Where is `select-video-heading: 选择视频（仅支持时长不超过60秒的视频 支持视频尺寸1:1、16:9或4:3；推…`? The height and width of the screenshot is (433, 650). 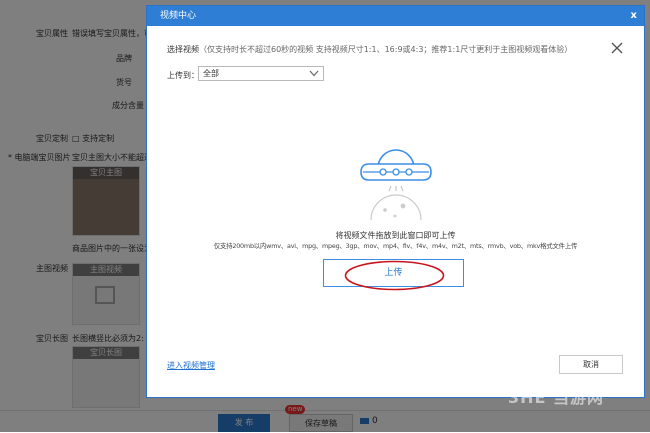 select-video-heading: 选择视频（仅支持时长不超过60秒的视频 支持视频尺寸1:1、16:9或4:3；推… is located at coordinates (369, 49).